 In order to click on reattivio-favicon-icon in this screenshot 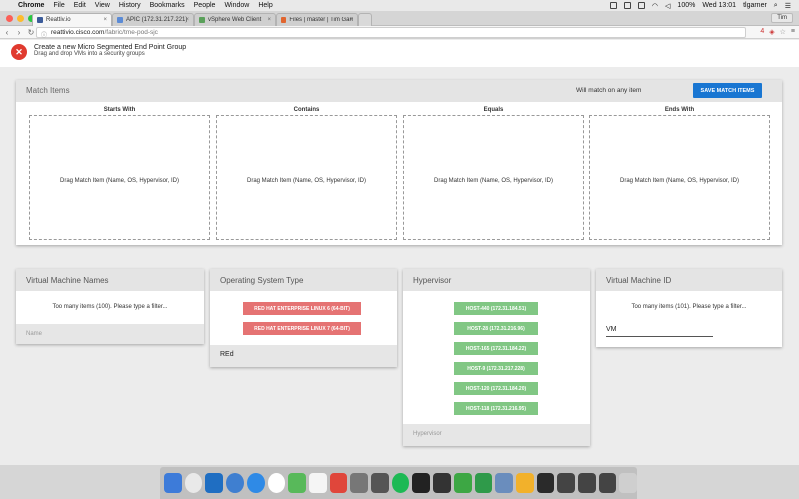, I will do `click(40, 20)`.